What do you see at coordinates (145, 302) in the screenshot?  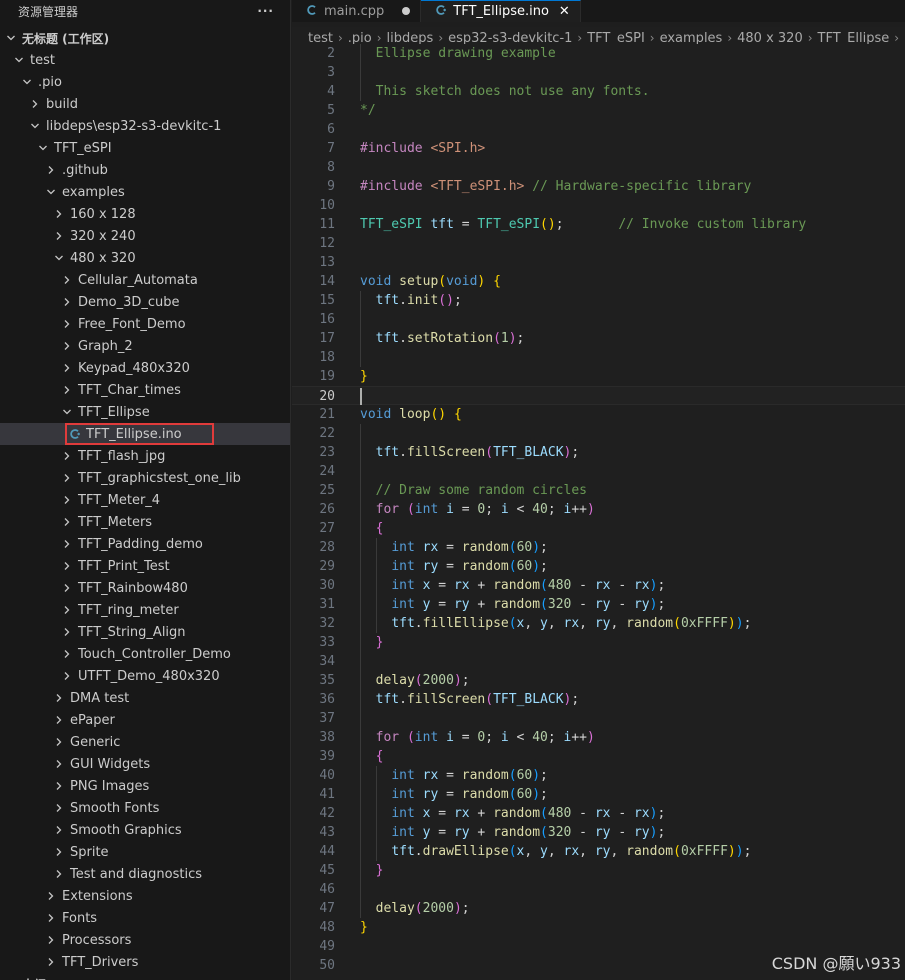 I see `tree-folder-item: Demo_3D_cube` at bounding box center [145, 302].